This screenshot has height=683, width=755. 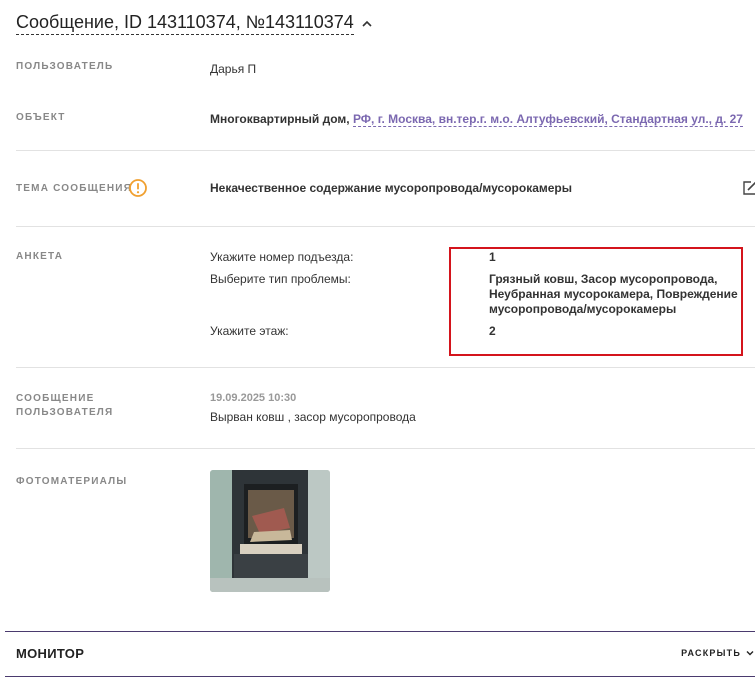 I want to click on monitor-bottom-border, so click(x=380, y=676).